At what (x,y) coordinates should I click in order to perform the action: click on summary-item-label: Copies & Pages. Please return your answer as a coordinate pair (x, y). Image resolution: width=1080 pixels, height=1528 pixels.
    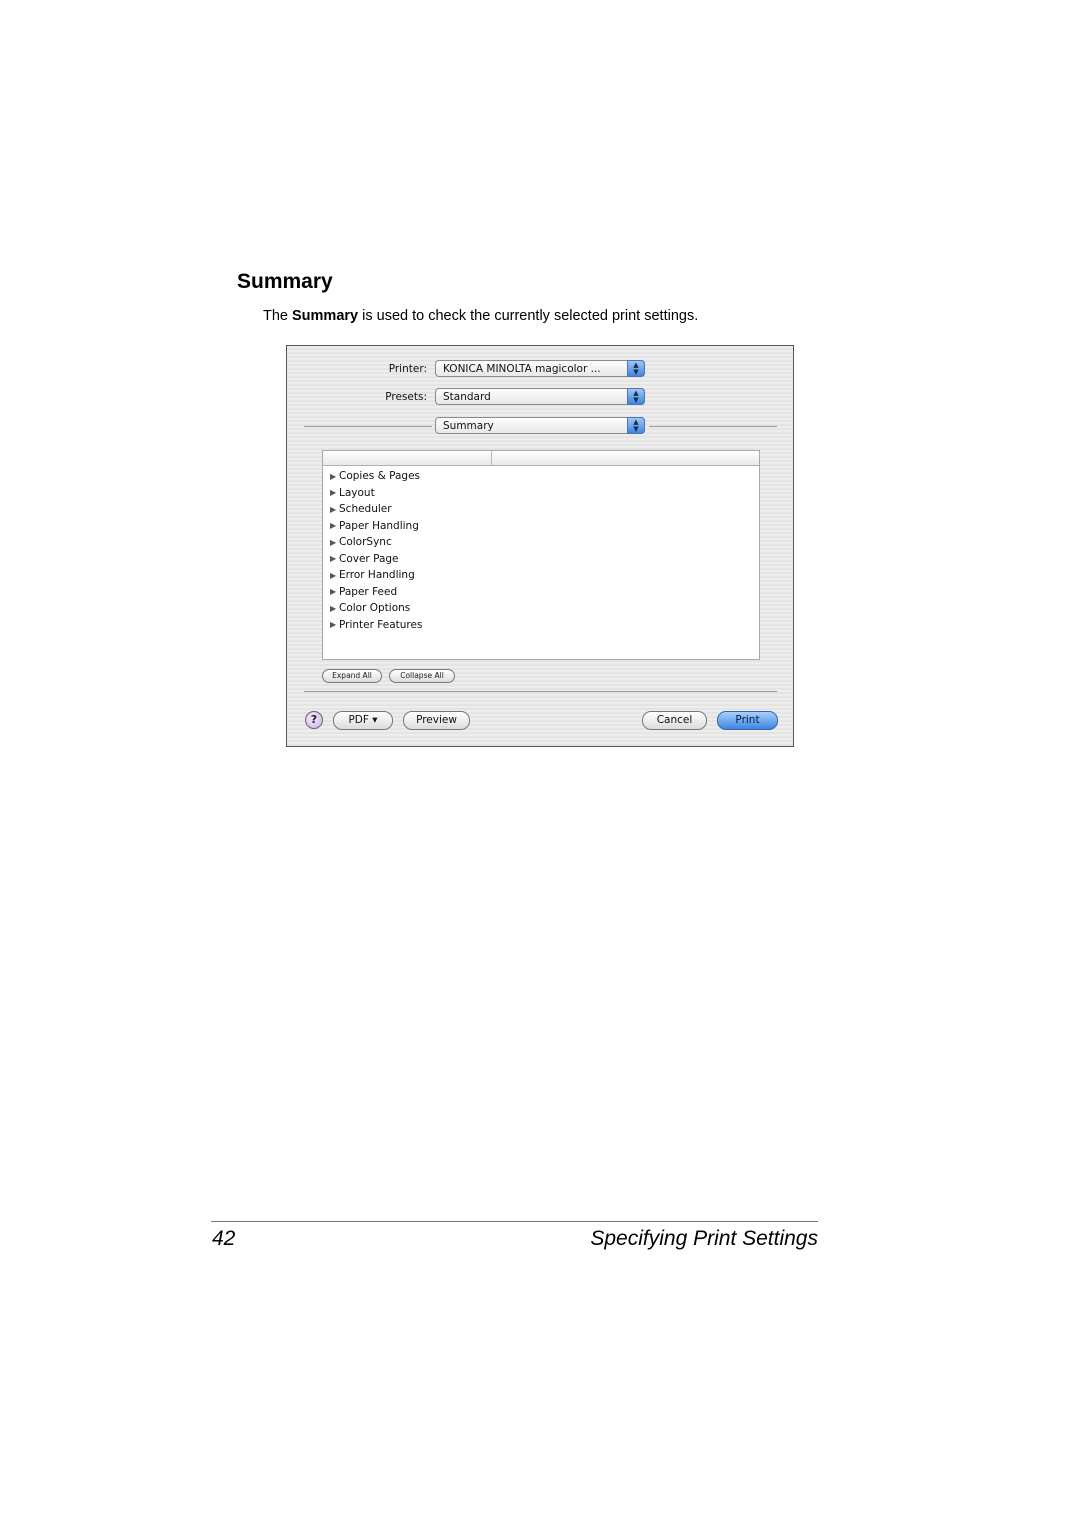
    Looking at the image, I should click on (380, 476).